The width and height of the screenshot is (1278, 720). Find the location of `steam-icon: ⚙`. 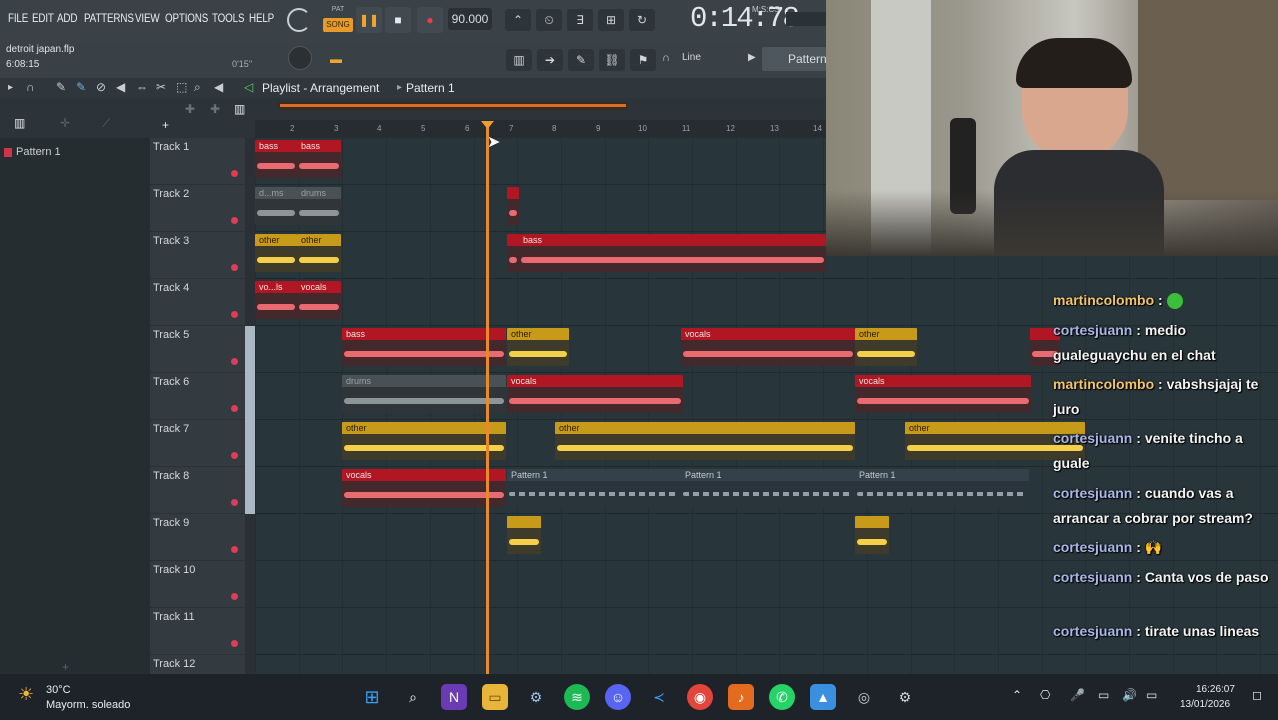

steam-icon: ⚙ is located at coordinates (536, 697).